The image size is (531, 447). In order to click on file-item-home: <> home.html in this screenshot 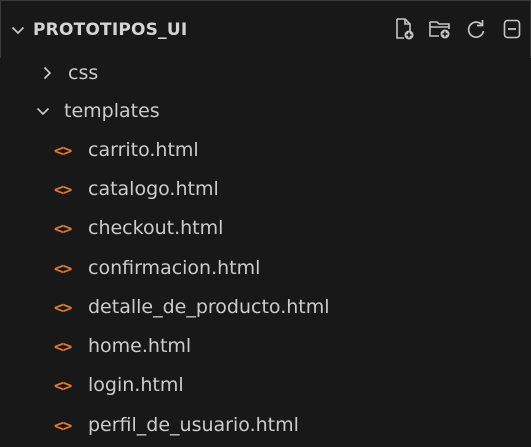, I will do `click(265, 346)`.